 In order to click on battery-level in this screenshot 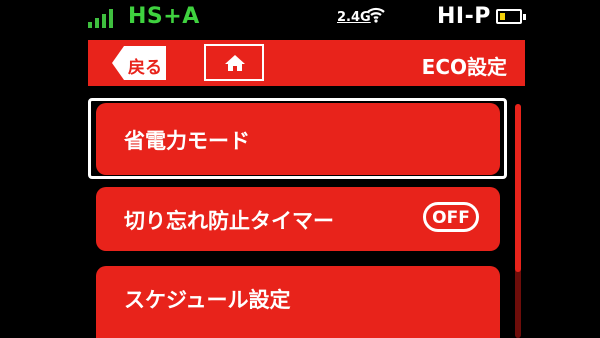, I will do `click(502, 16)`.